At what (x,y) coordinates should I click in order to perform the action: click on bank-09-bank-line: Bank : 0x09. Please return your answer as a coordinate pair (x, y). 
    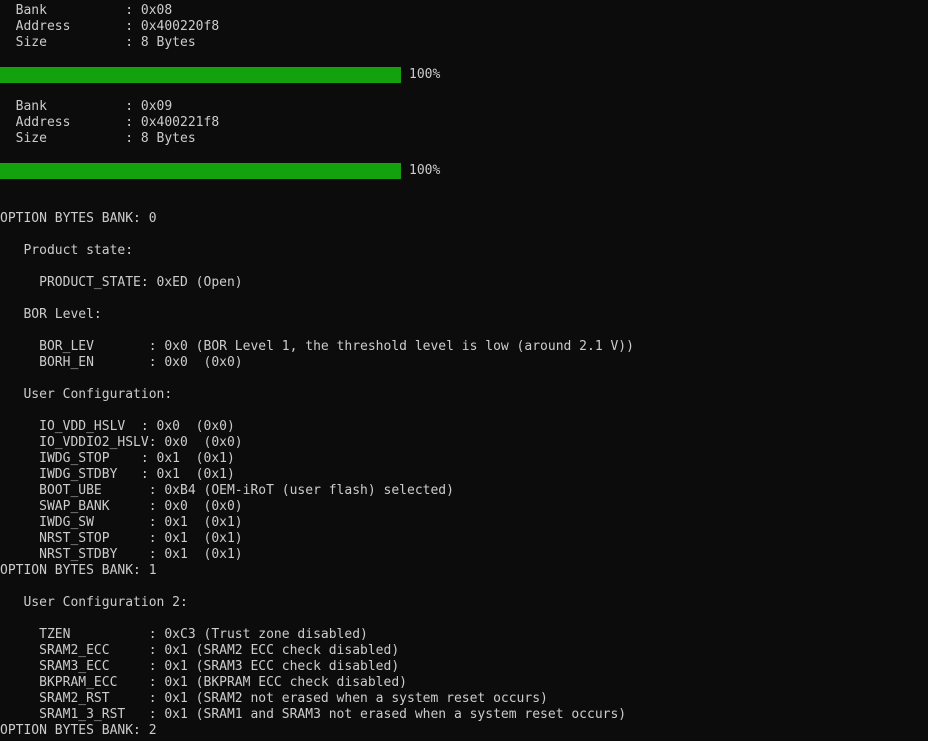
    Looking at the image, I should click on (86, 106).